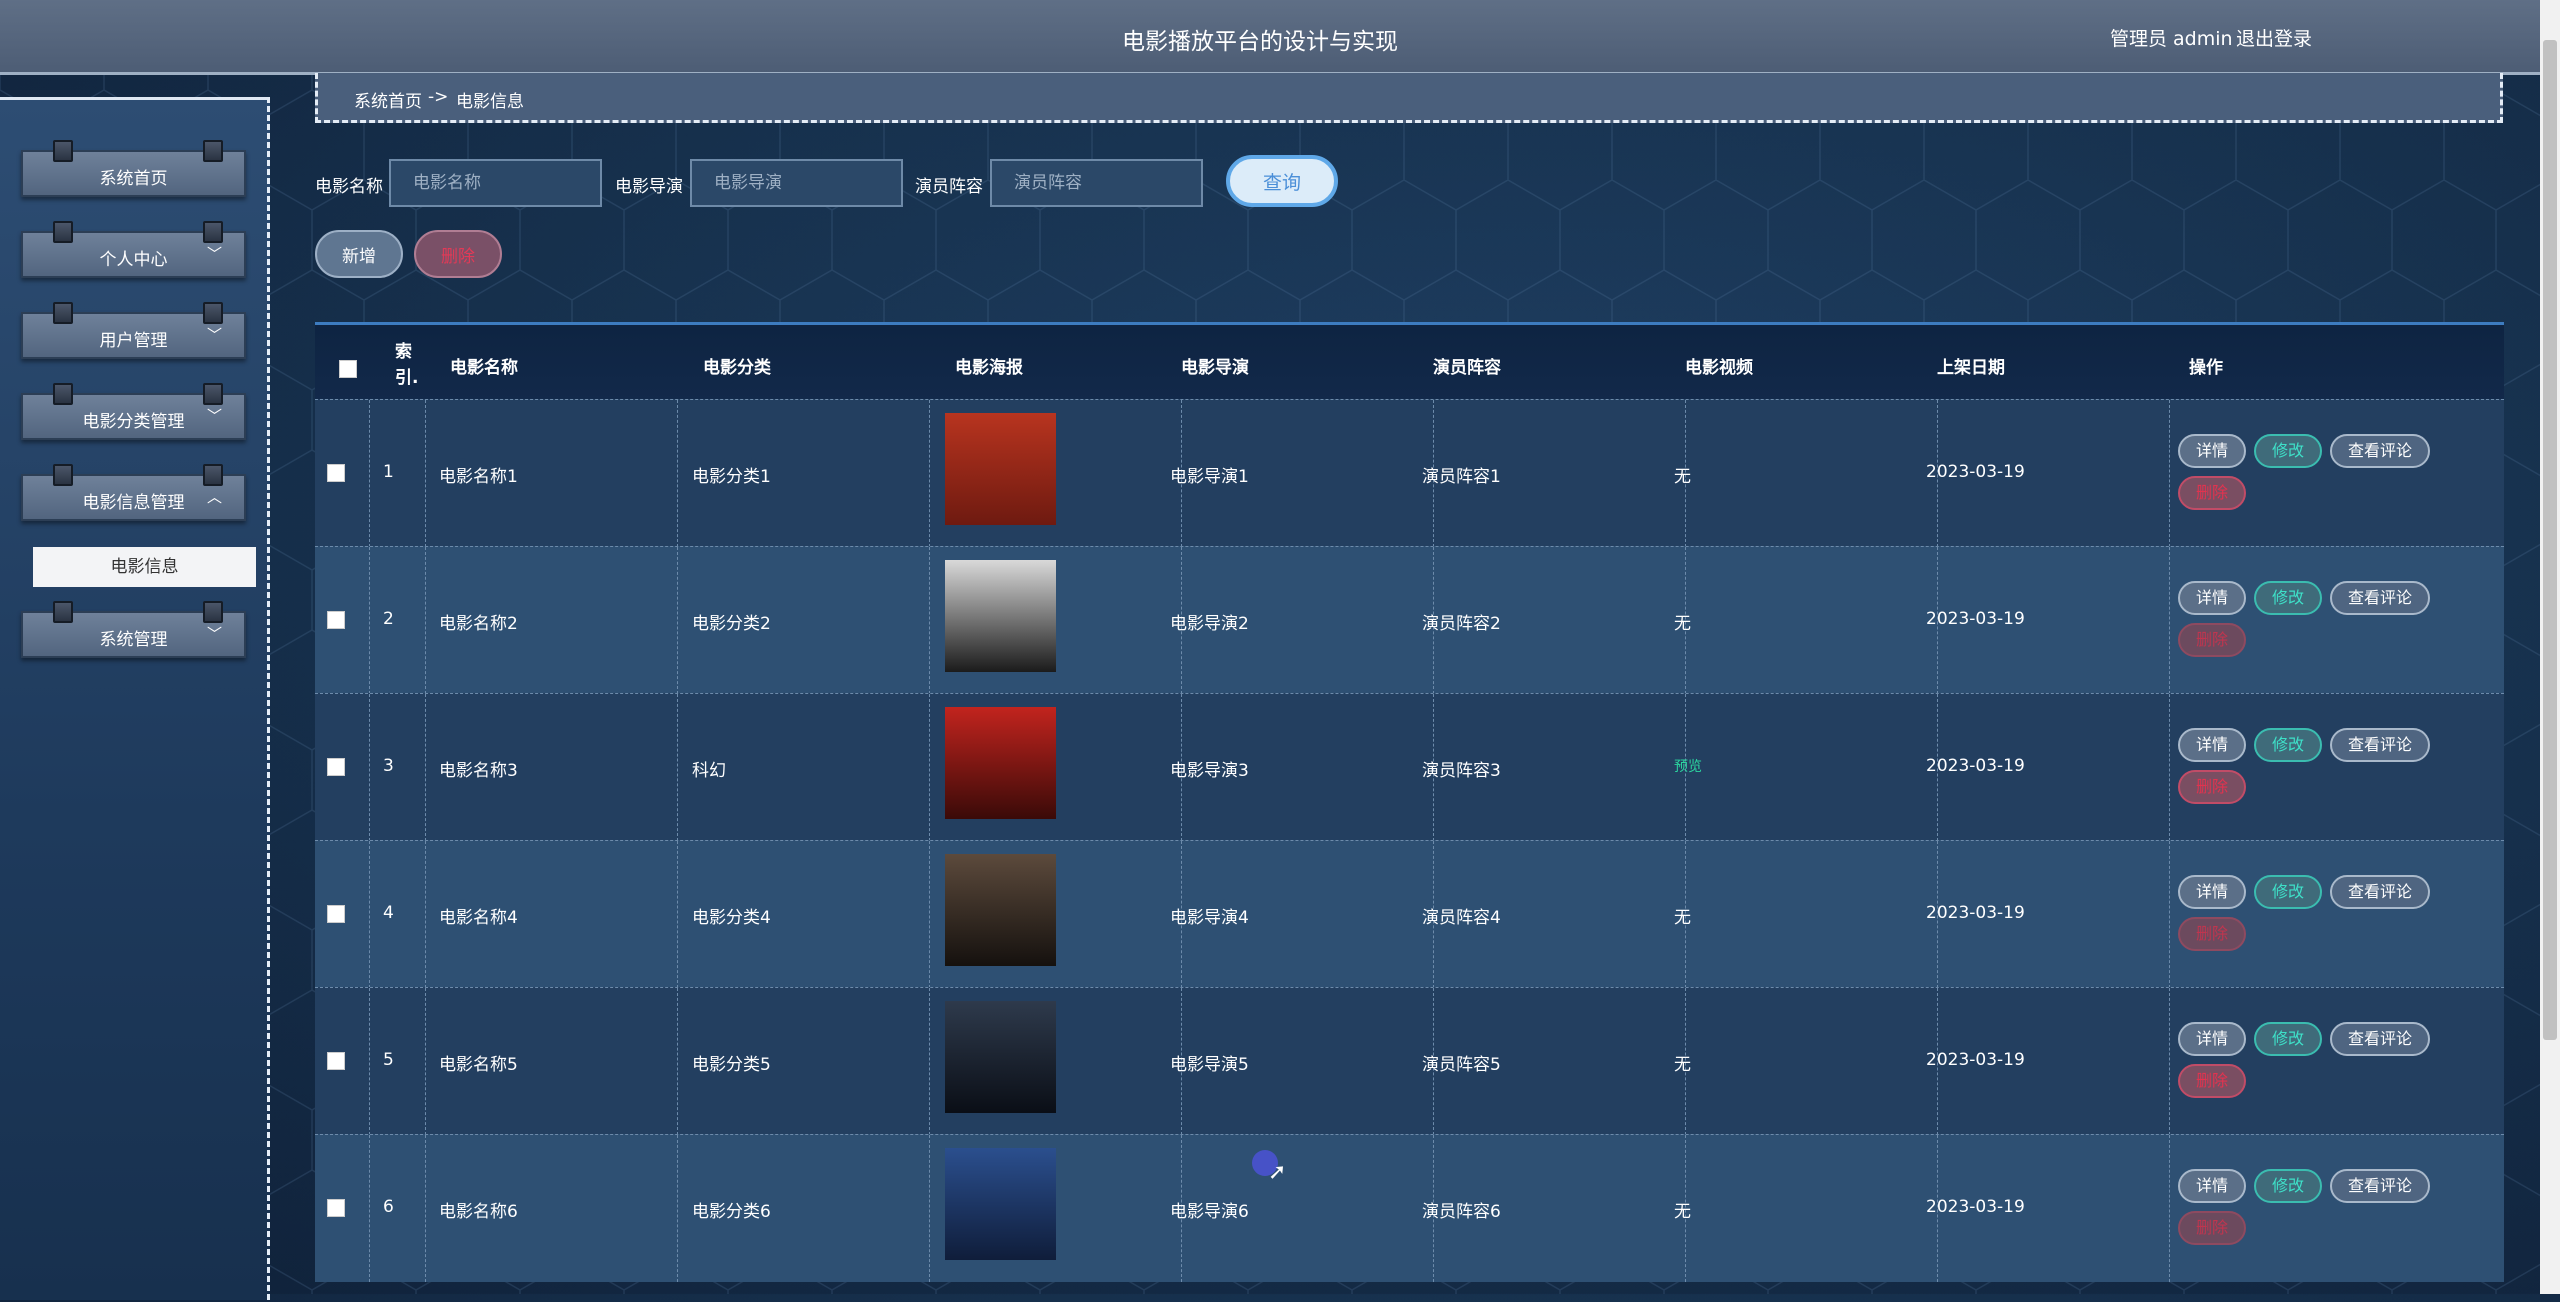 Image resolution: width=2560 pixels, height=1302 pixels. I want to click on sidebar-item-5: 系统管理 ﹀, so click(133, 629).